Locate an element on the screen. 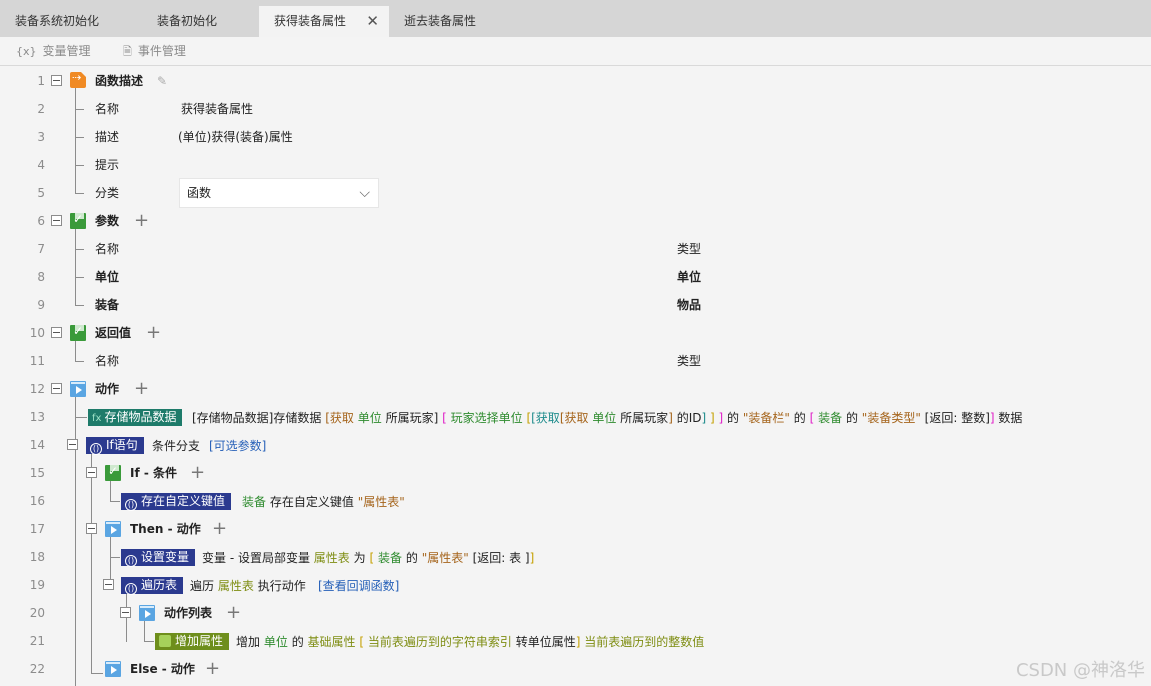 This screenshot has height=686, width=1151. if-statement-desc: 条件分支 is located at coordinates (176, 446).